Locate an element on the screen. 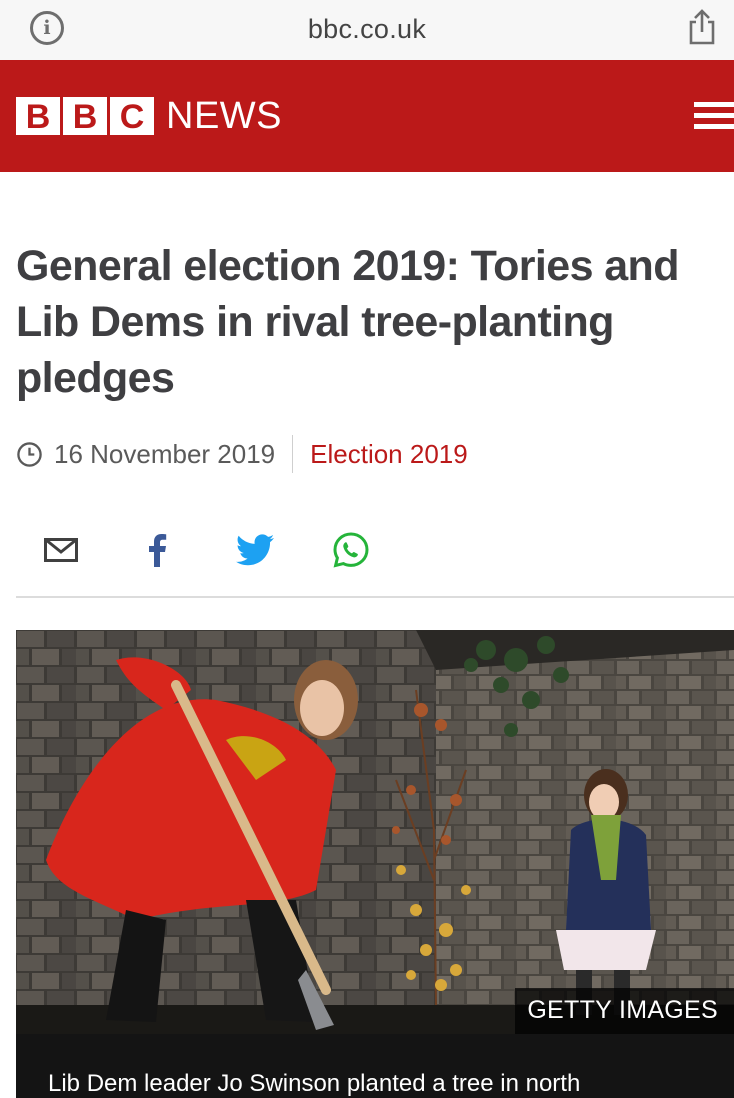  article-date: 16 November 2019 is located at coordinates (165, 453).